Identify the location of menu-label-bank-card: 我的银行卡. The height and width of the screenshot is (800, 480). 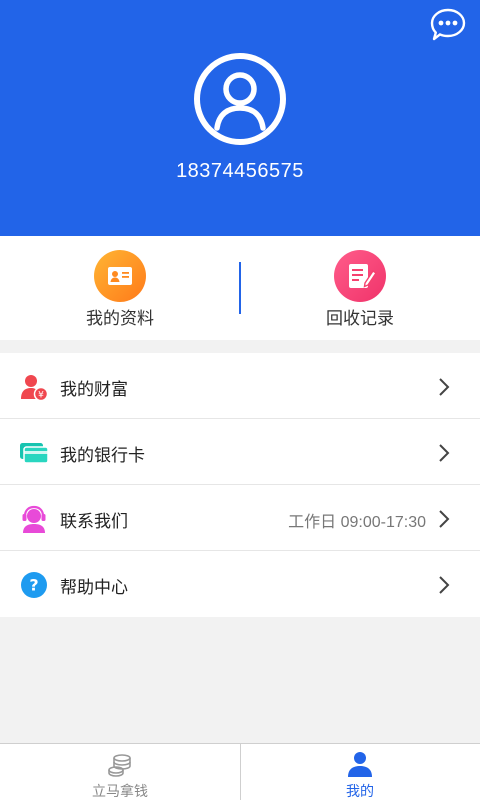
(102, 455).